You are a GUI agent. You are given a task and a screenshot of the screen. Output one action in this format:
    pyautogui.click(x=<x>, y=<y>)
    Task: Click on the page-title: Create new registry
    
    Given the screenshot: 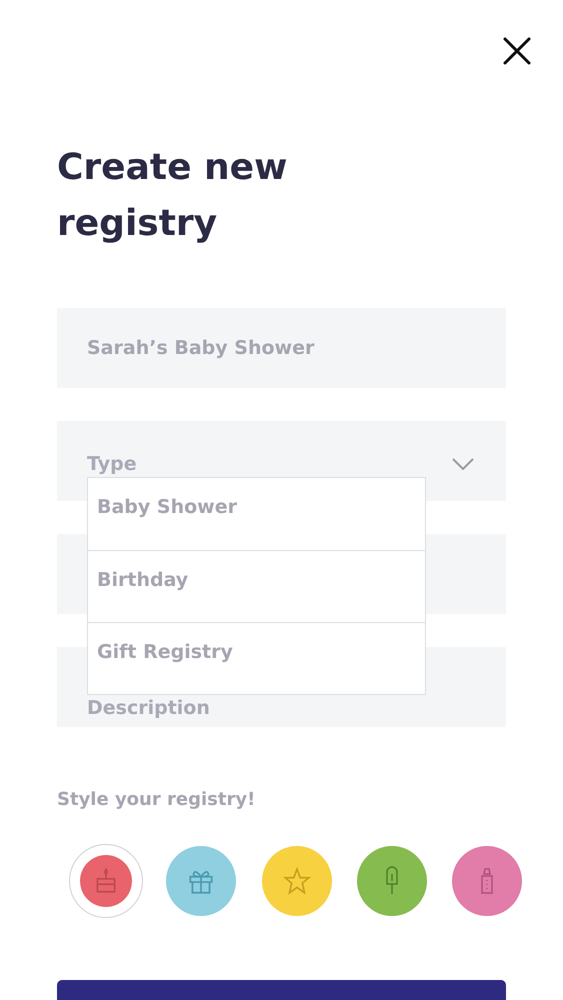 What is the action you would take?
    pyautogui.click(x=172, y=196)
    